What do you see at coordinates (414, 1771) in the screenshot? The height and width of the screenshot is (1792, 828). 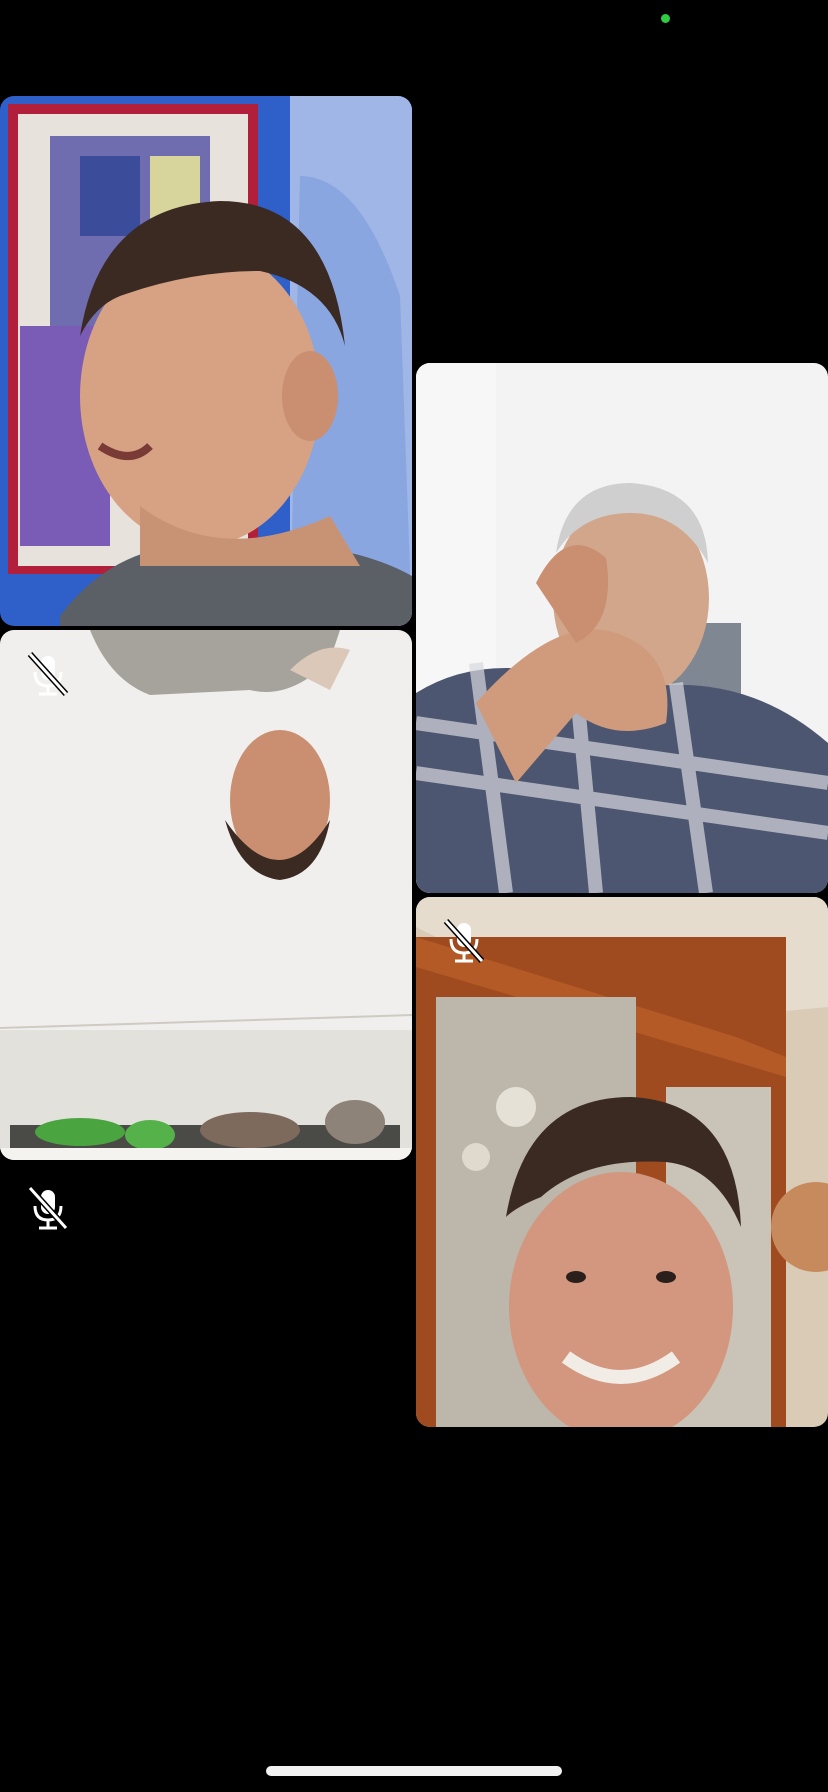 I see `home-indicator` at bounding box center [414, 1771].